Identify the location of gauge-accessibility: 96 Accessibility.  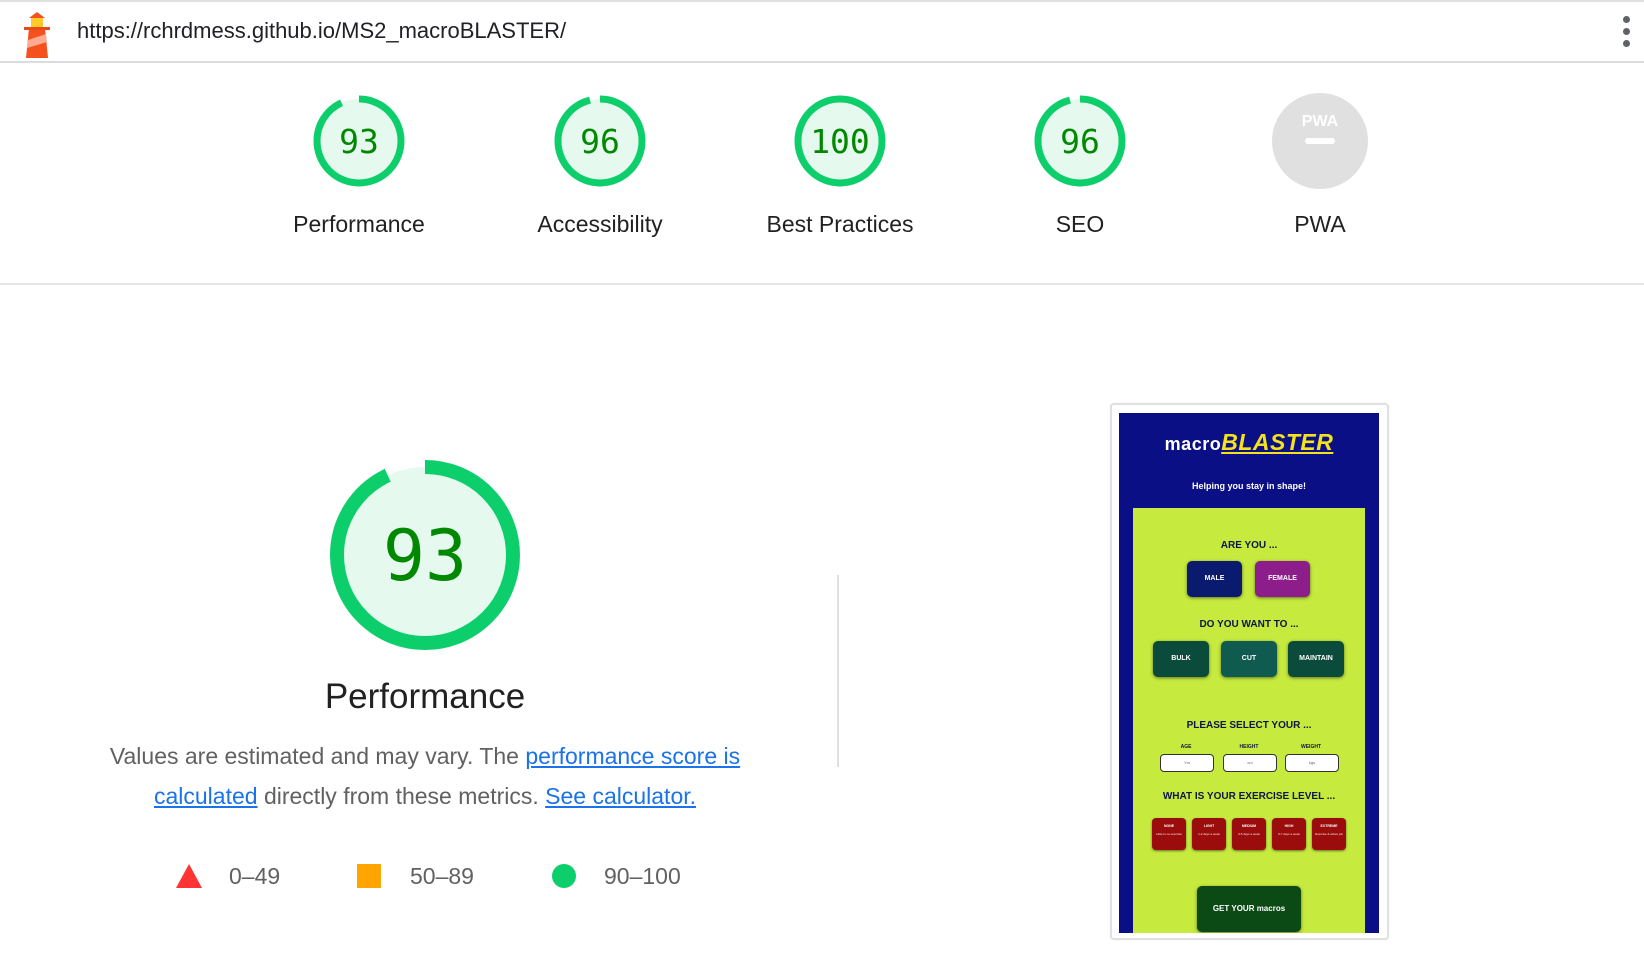
(600, 165).